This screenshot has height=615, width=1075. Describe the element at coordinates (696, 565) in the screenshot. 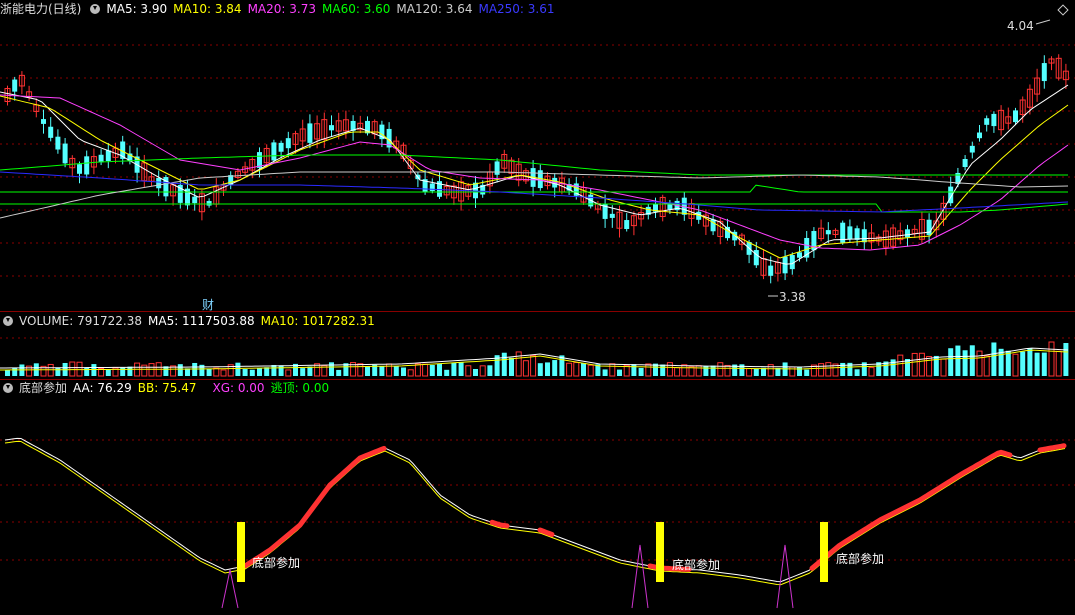

I see `signal-label-2: 底部参加` at that location.